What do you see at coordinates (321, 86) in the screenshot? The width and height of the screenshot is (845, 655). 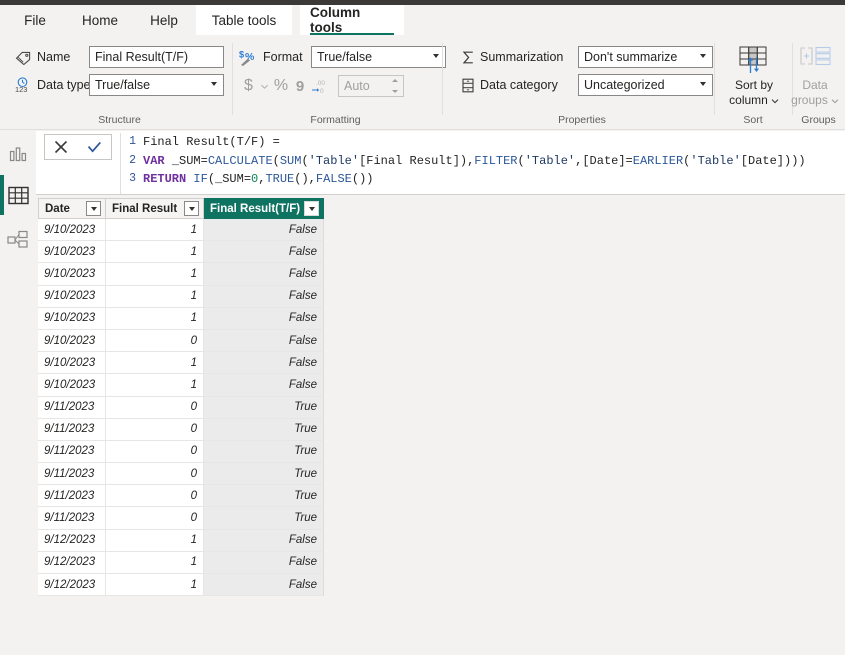 I see `decimal-places-icon: .00 0` at bounding box center [321, 86].